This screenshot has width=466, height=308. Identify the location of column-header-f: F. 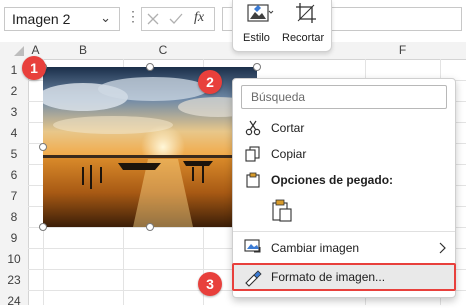
(402, 50).